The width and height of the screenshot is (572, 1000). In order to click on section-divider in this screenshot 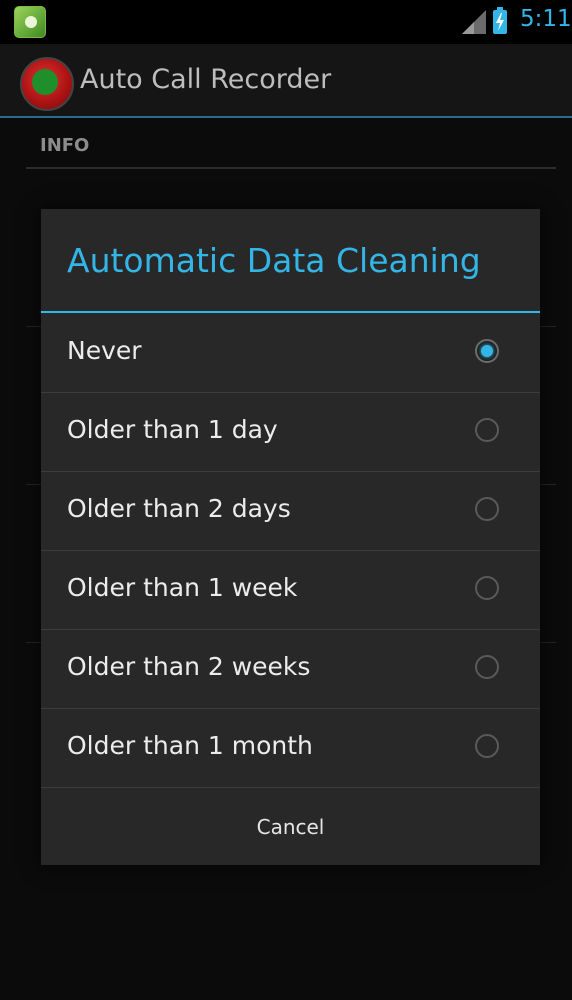, I will do `click(291, 168)`.